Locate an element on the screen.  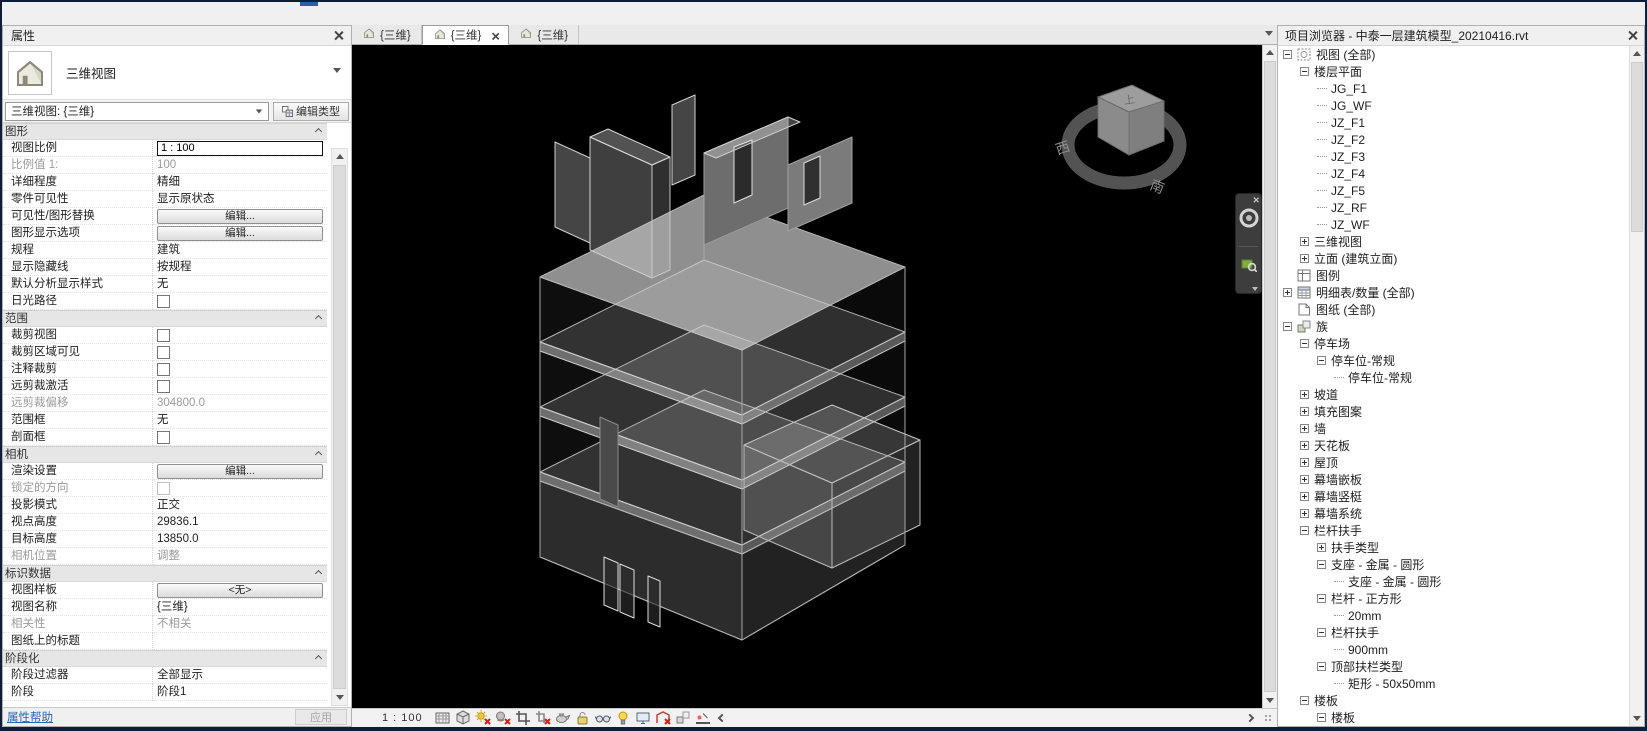
section-header: 阶段化 is located at coordinates (165, 658).